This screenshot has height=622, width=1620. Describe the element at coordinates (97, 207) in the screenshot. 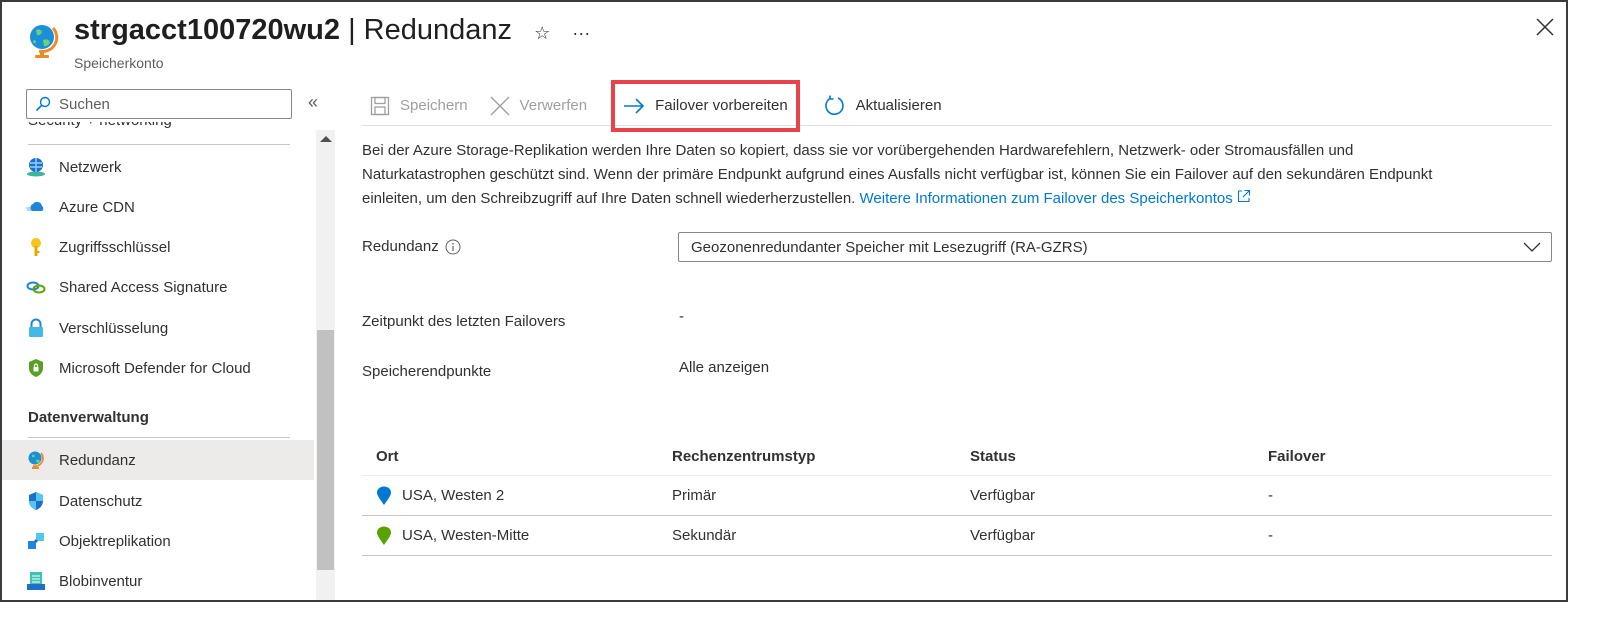

I see `sidebar-item-label: Azure CDN` at that location.